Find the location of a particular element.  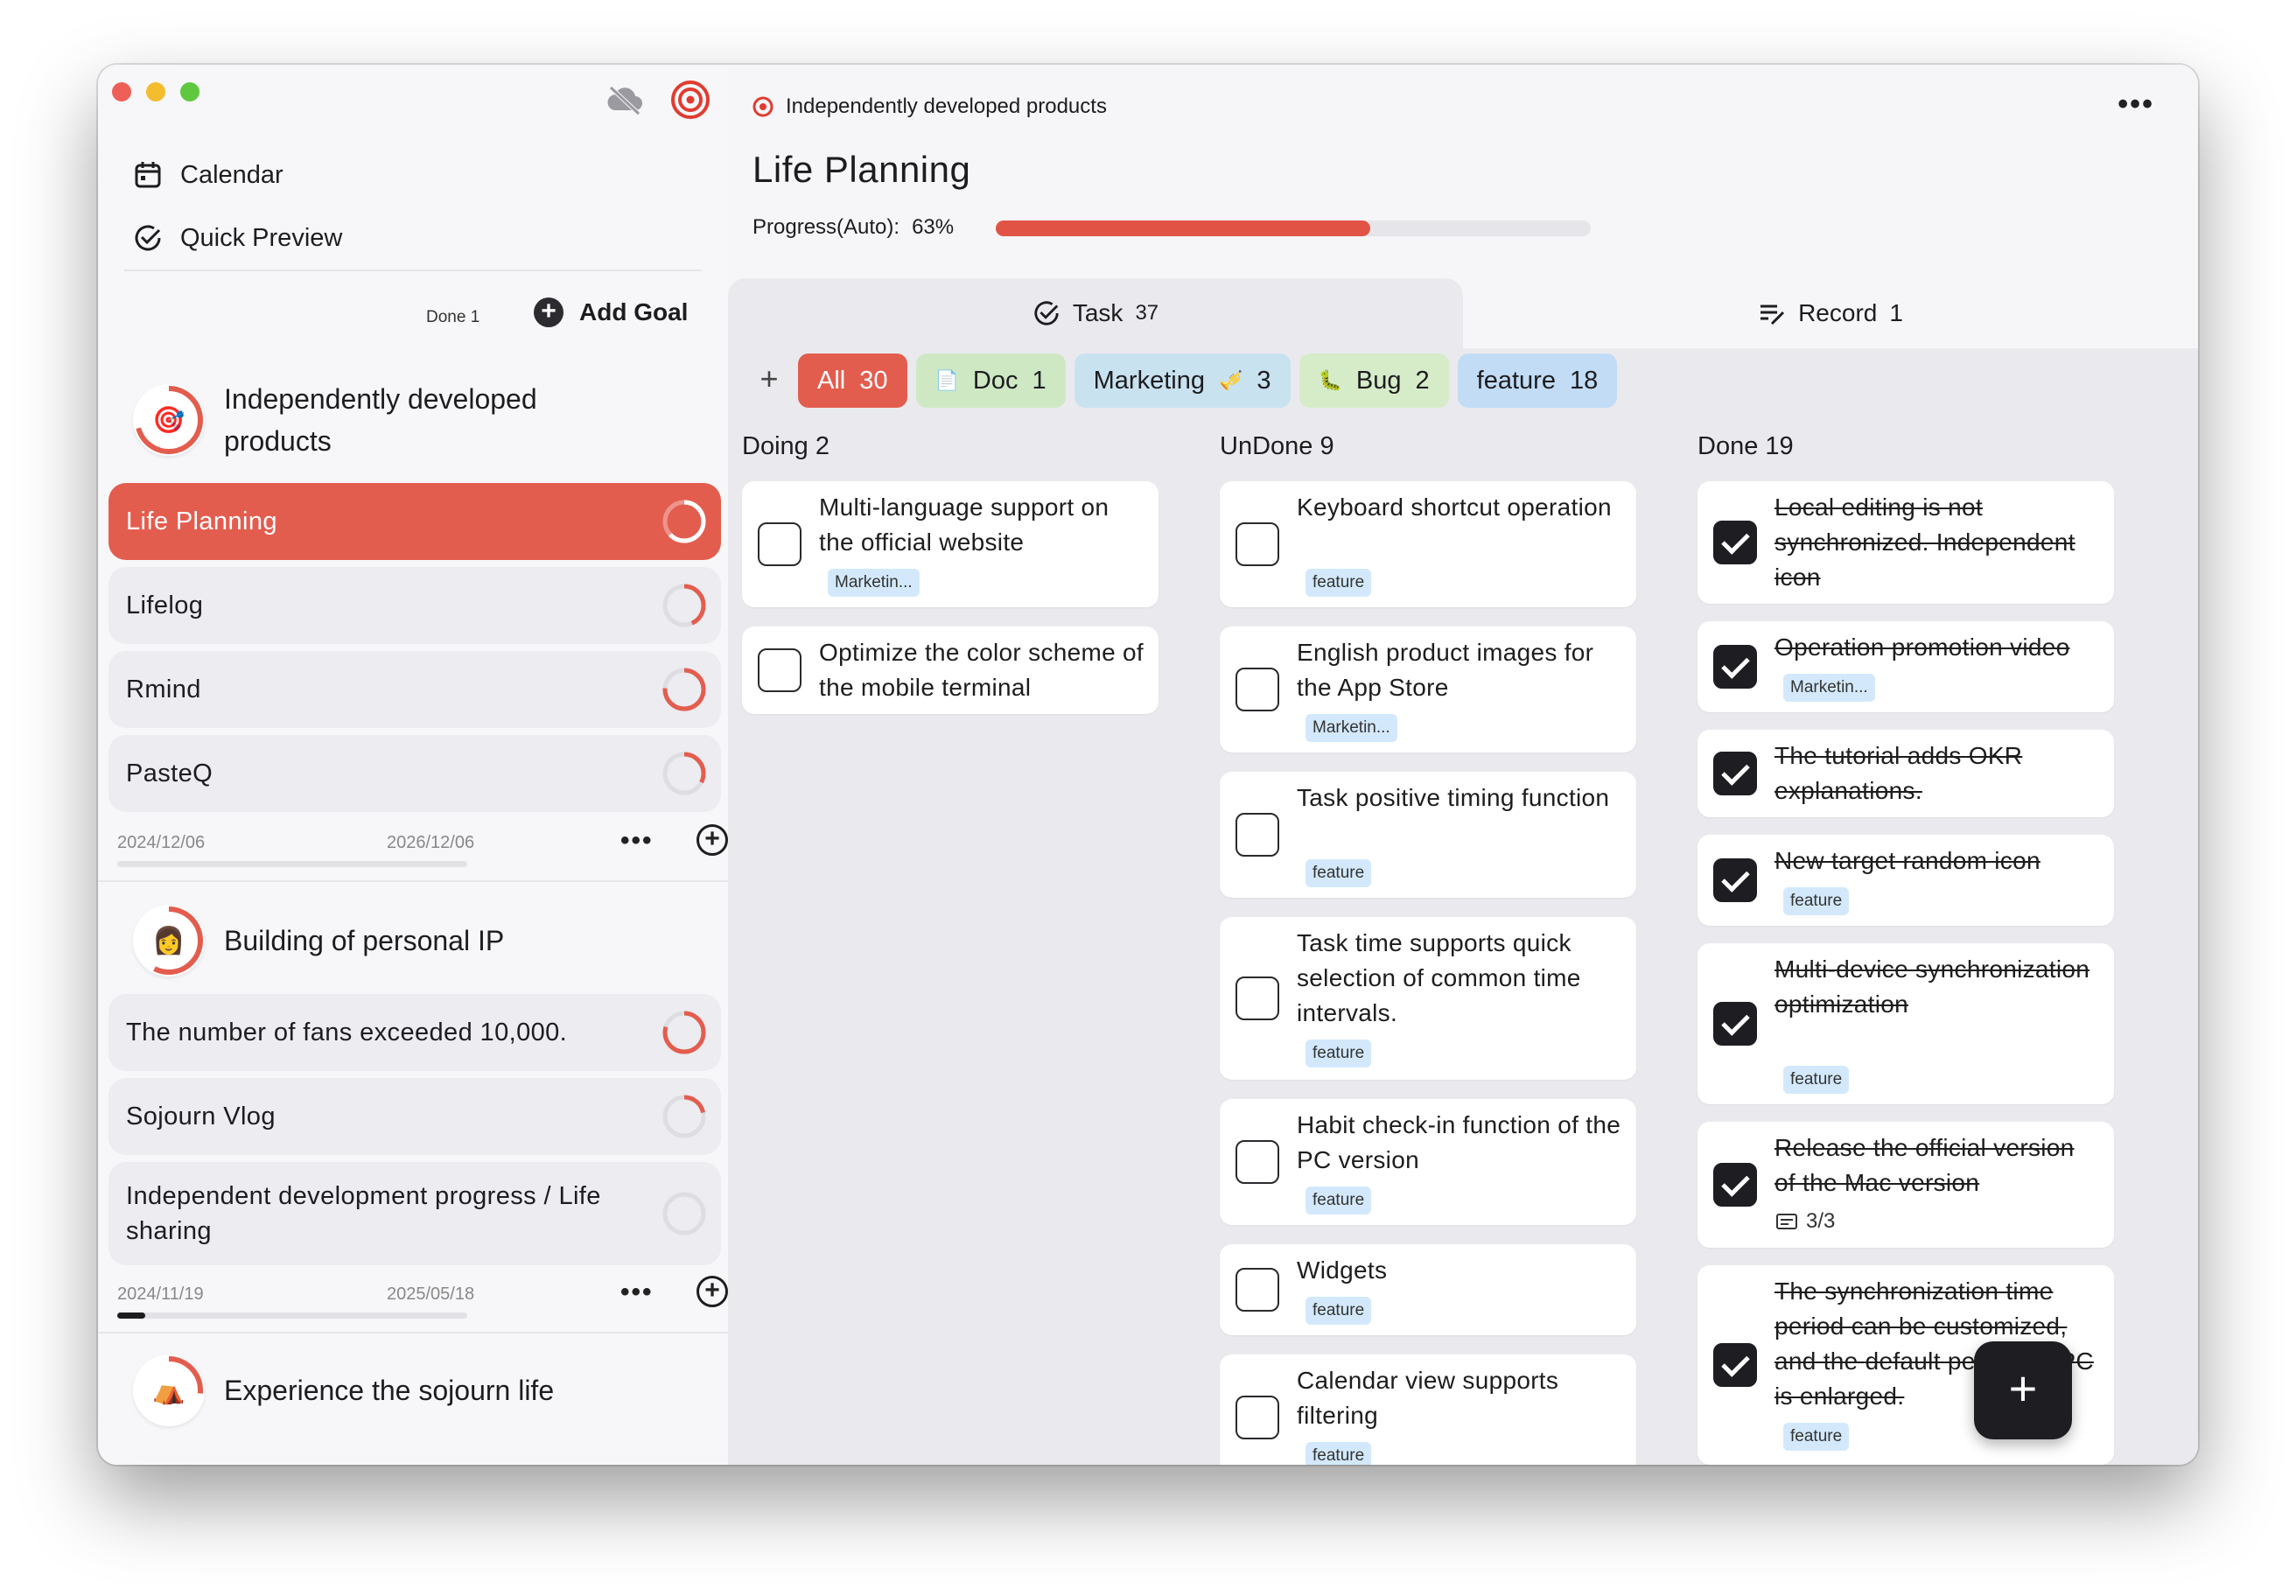

minimize-window-button is located at coordinates (155, 92).